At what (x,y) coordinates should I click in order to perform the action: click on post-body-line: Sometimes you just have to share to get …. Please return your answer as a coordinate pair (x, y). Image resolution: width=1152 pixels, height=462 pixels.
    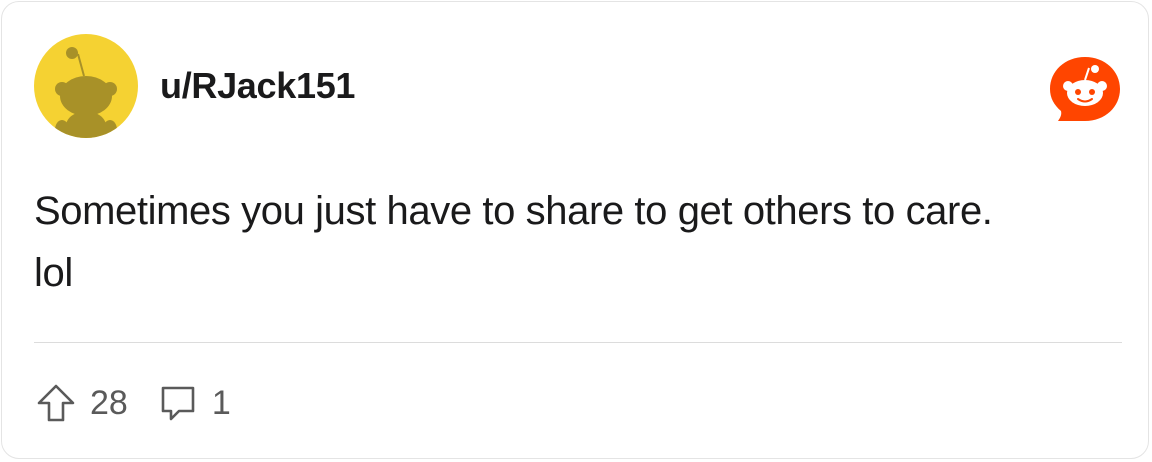
    Looking at the image, I should click on (513, 211).